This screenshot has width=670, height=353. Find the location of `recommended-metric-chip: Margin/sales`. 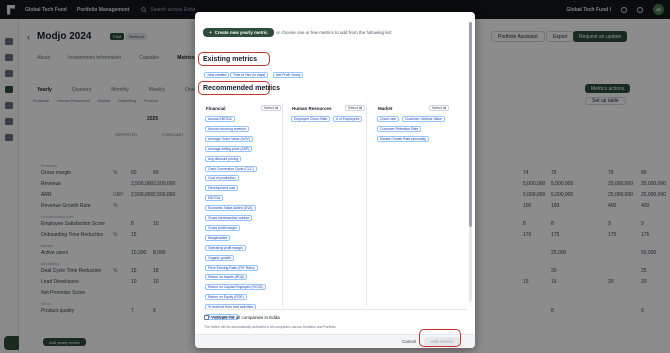

recommended-metric-chip: Margin/sales is located at coordinates (218, 237).